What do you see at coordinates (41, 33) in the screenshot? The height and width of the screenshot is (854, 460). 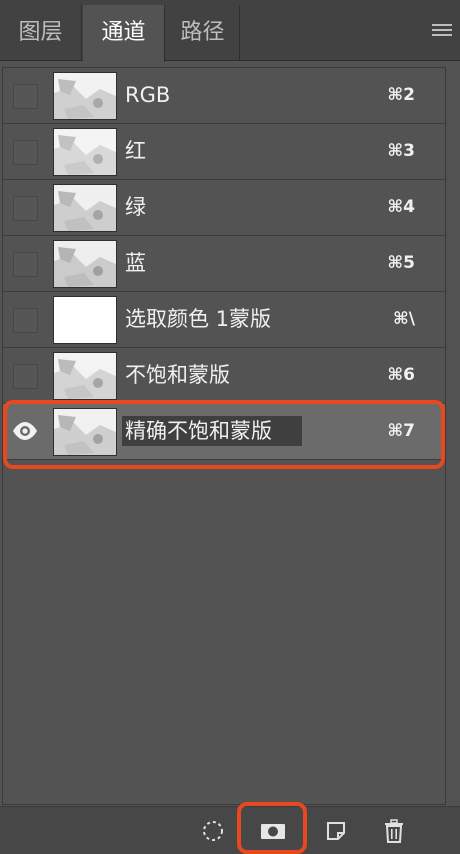 I see `tab-layers: 图层` at bounding box center [41, 33].